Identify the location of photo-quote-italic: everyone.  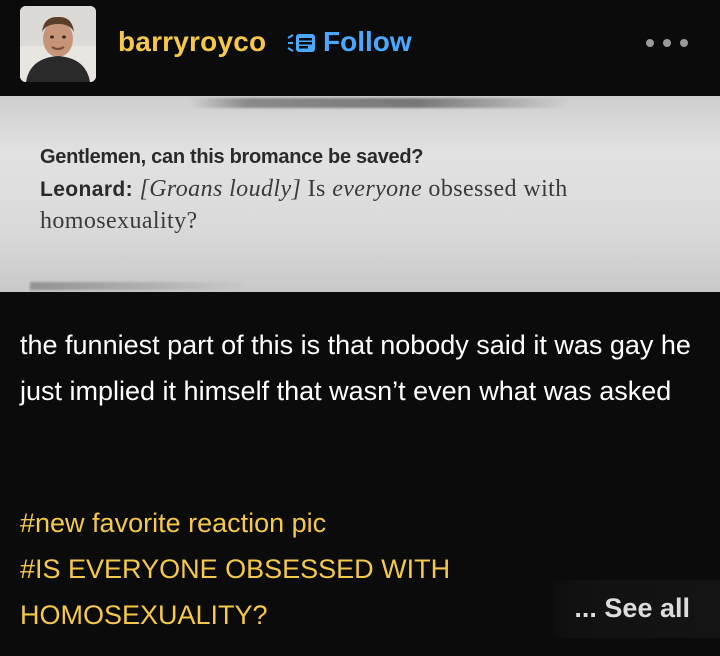
(377, 189).